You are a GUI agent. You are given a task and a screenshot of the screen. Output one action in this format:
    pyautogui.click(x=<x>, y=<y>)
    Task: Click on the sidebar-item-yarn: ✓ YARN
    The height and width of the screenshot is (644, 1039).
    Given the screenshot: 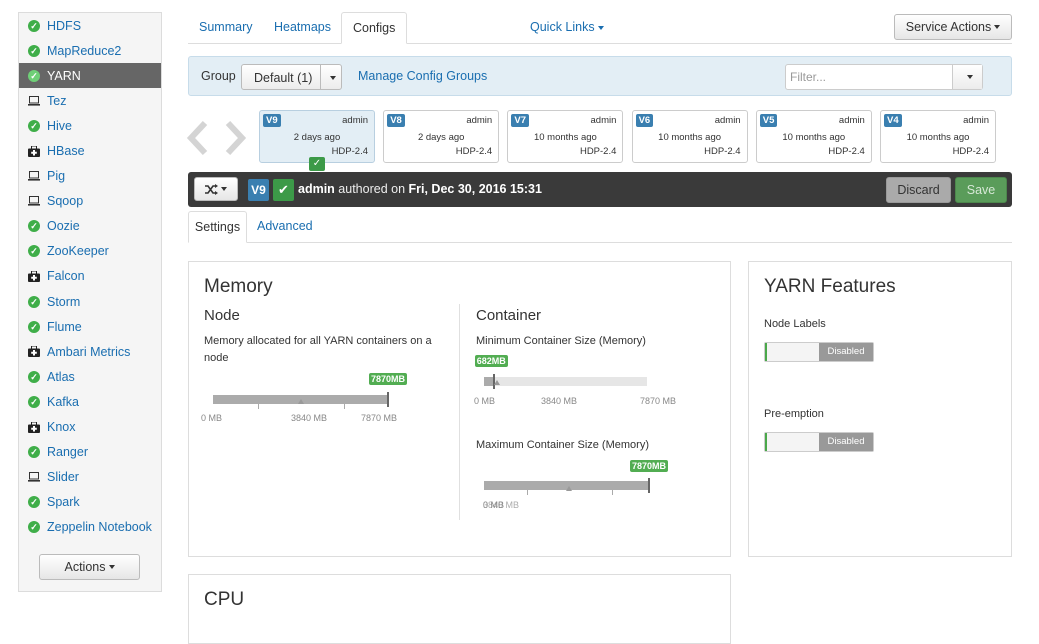 What is the action you would take?
    pyautogui.click(x=90, y=76)
    